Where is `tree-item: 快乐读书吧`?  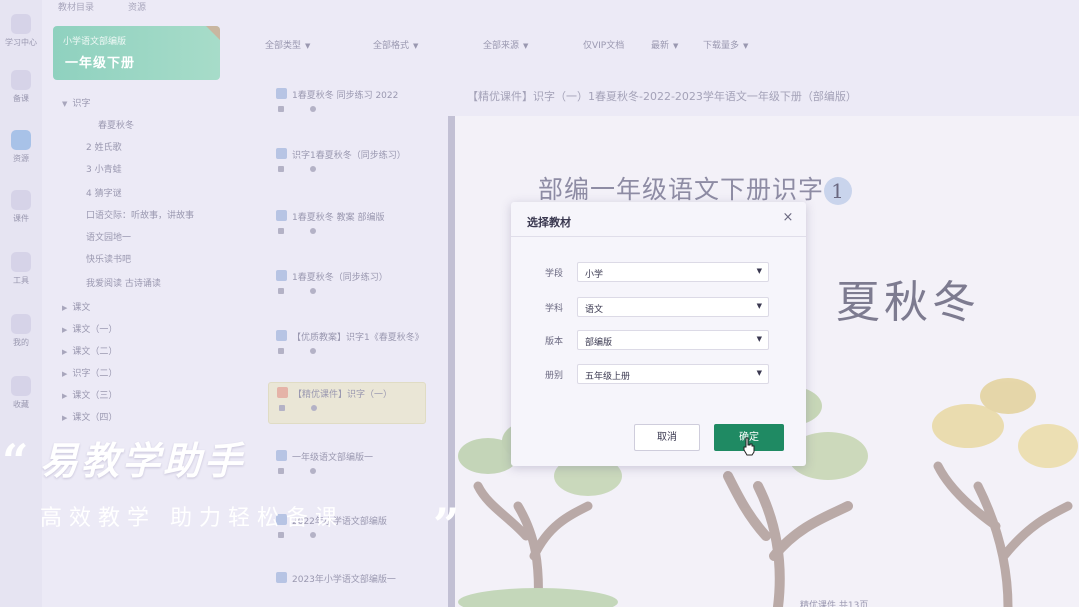
tree-item: 快乐读书吧 is located at coordinates (108, 258).